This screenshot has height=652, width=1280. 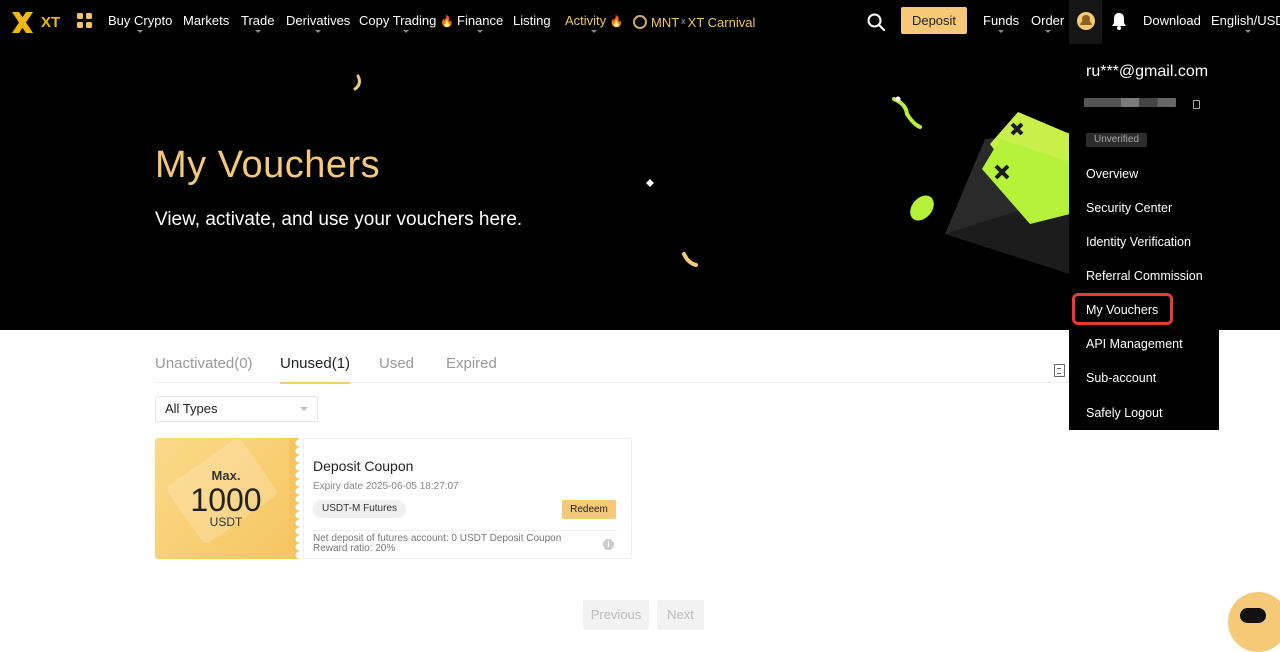 What do you see at coordinates (1124, 413) in the screenshot?
I see `menu-item-safely-logout: Safely Logout` at bounding box center [1124, 413].